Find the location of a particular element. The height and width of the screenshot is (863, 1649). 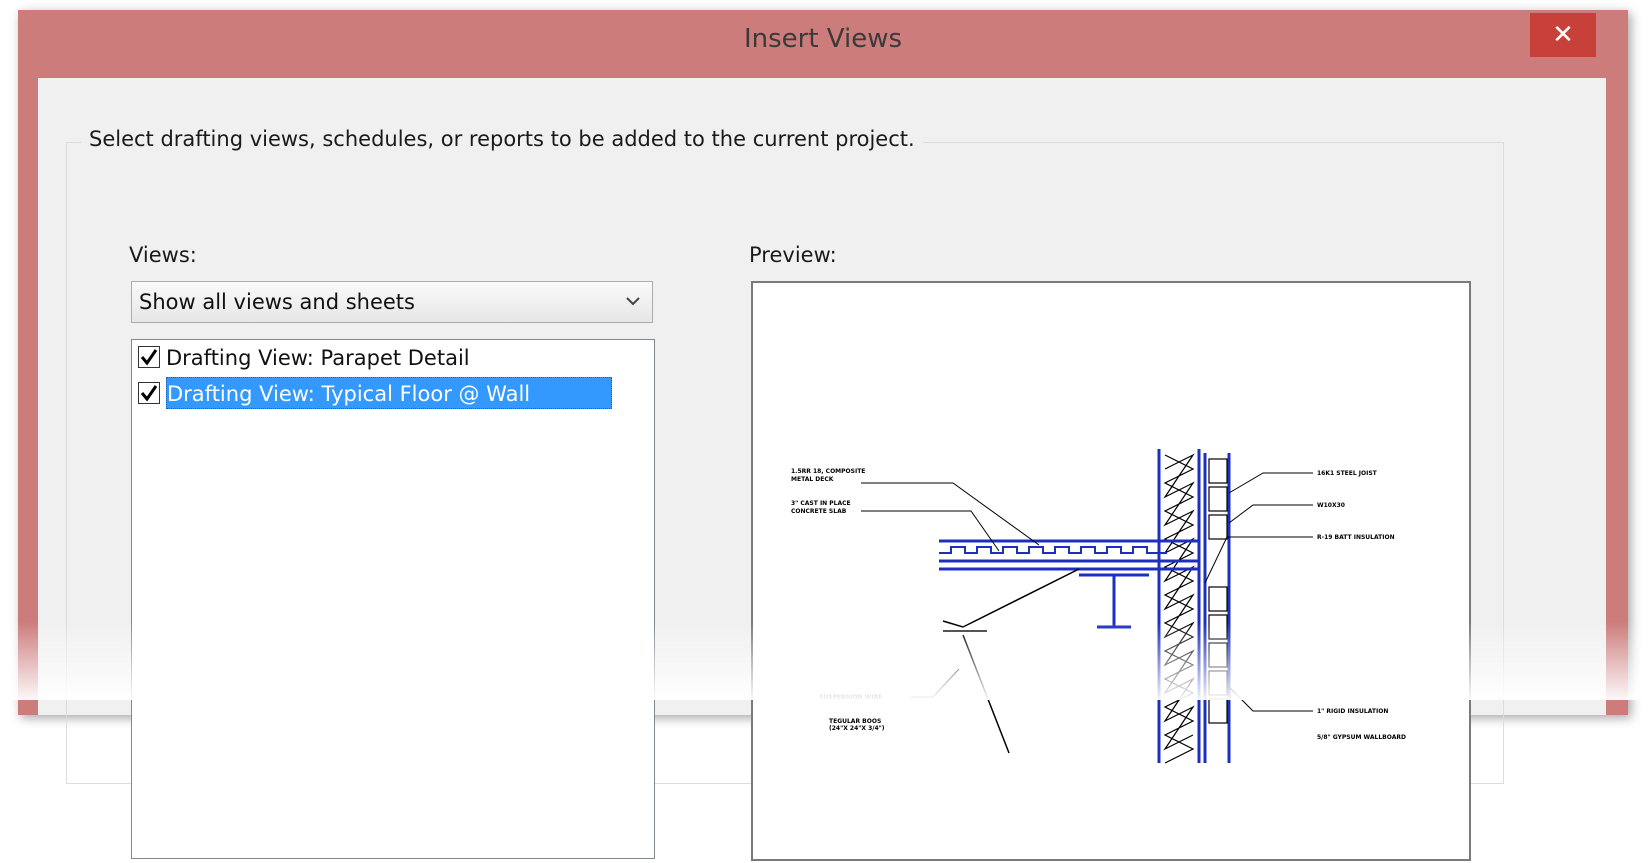

close-icon: ✕ is located at coordinates (1563, 35).